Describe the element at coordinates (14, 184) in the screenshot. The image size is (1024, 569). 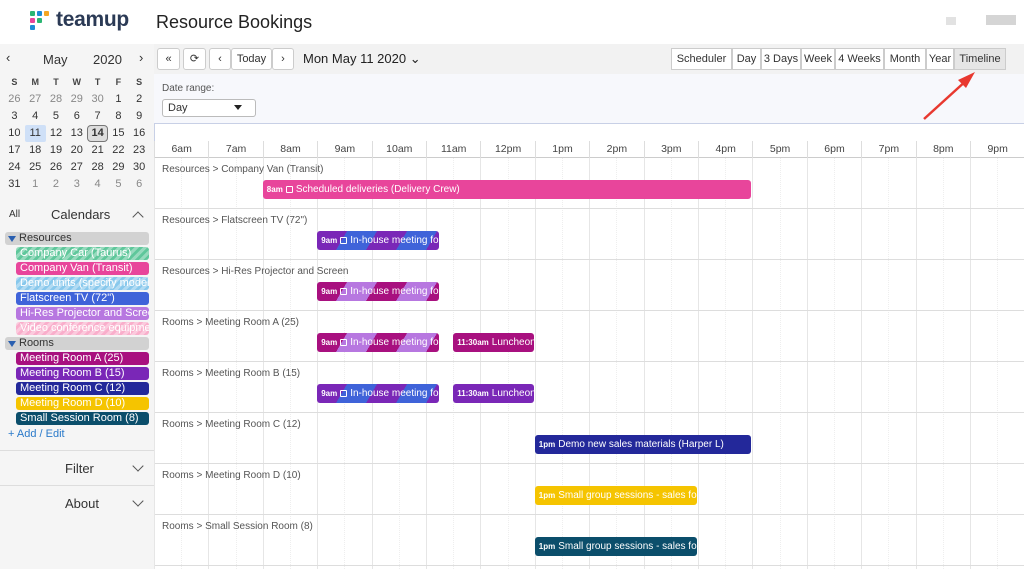
I see `mini-day: 31` at that location.